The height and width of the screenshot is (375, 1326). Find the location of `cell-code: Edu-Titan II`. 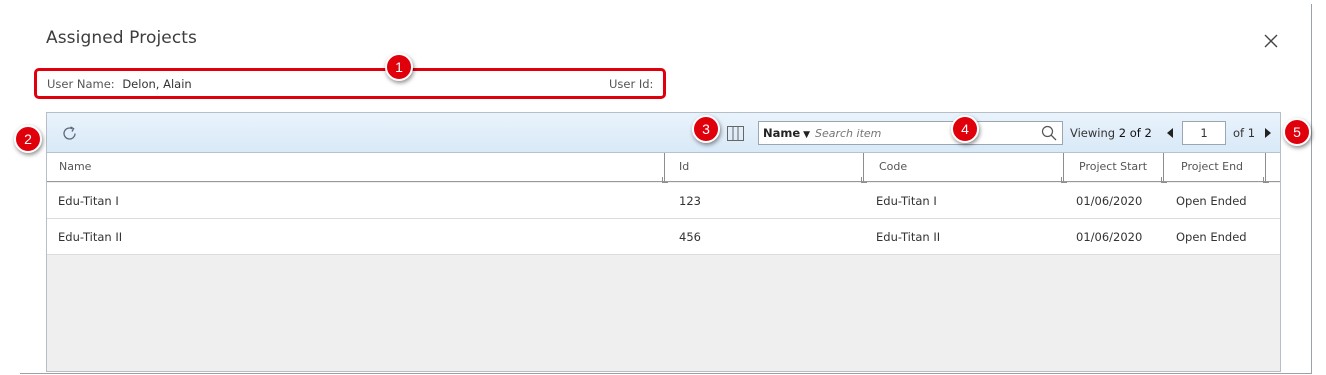

cell-code: Edu-Titan II is located at coordinates (908, 237).